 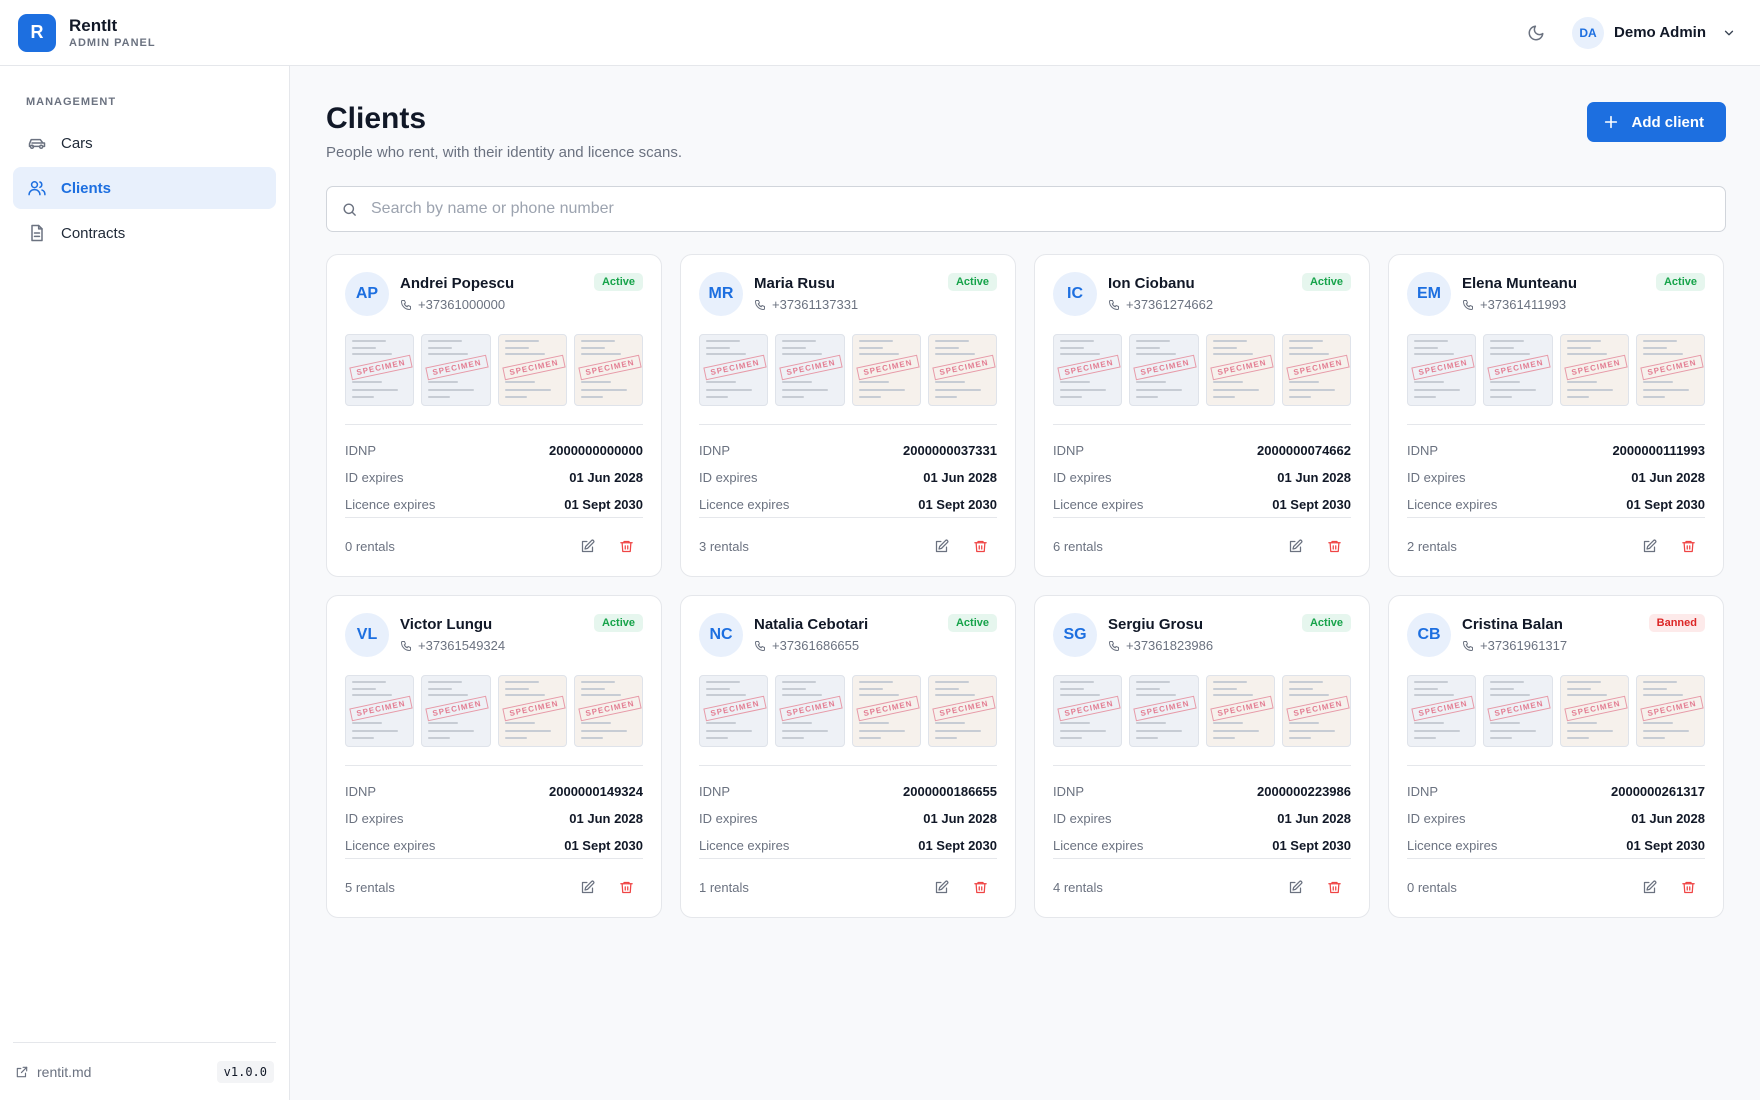 I want to click on trash-icon, so click(x=1688, y=887).